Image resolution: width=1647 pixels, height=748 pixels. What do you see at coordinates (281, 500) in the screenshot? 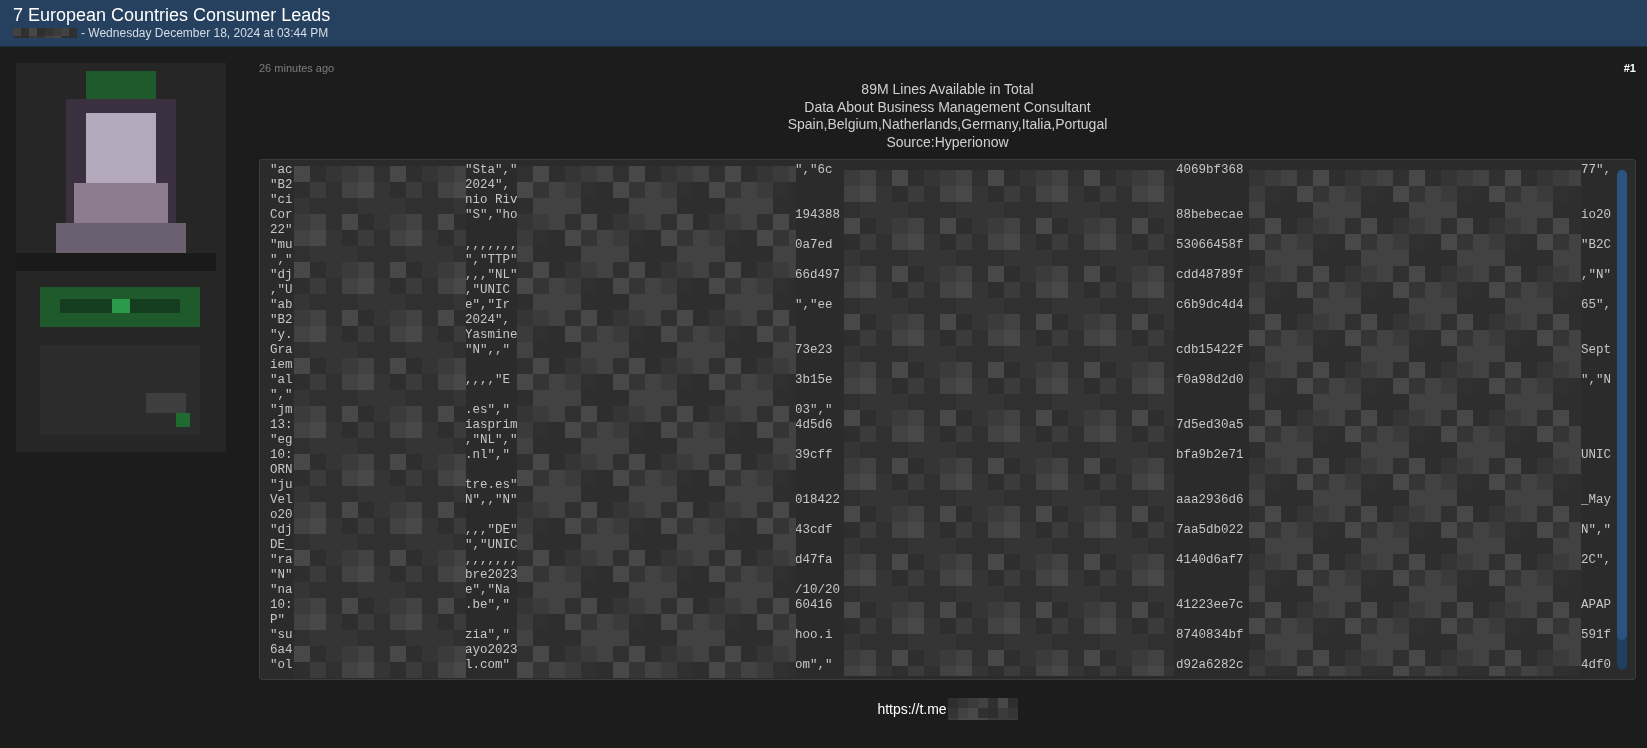
I see `code-fragment: Vel` at bounding box center [281, 500].